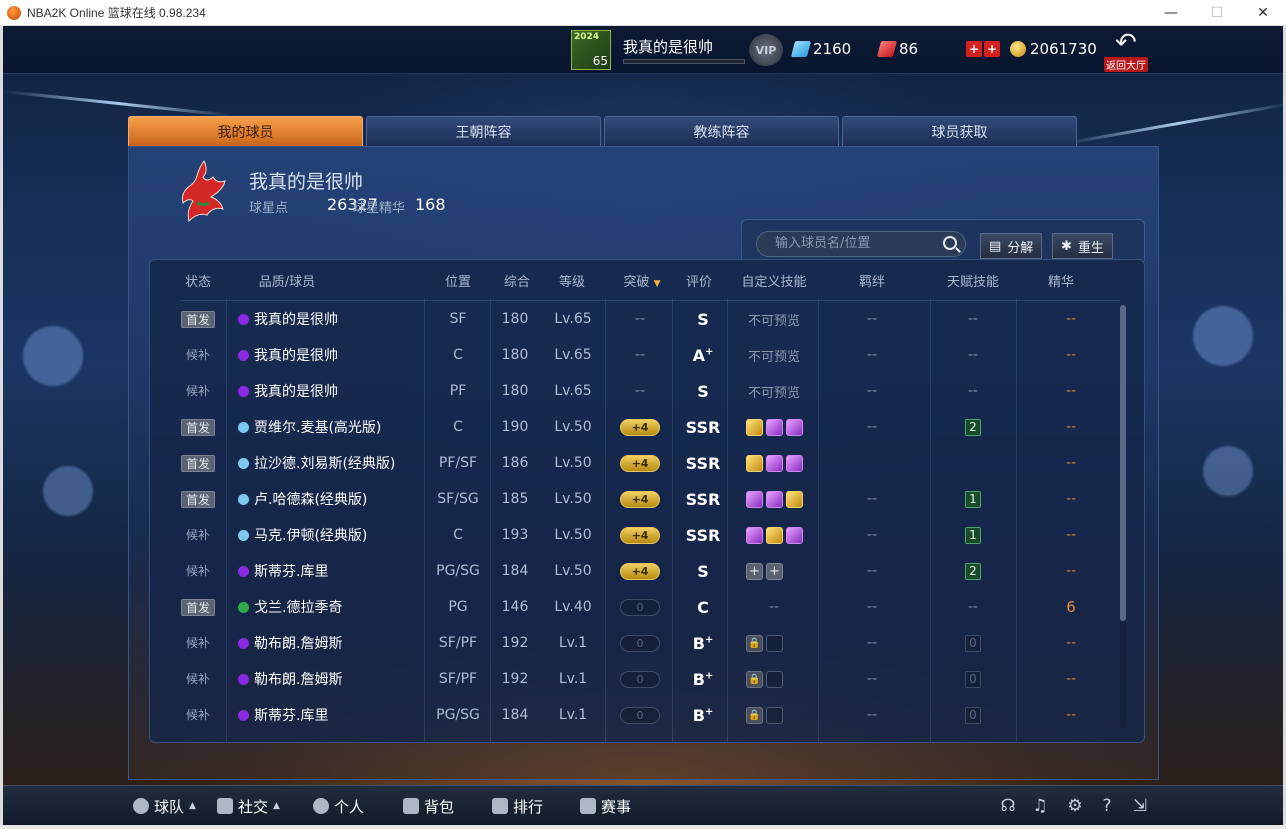  I want to click on player-cell: 马克.伊顿(经典版), so click(302, 535).